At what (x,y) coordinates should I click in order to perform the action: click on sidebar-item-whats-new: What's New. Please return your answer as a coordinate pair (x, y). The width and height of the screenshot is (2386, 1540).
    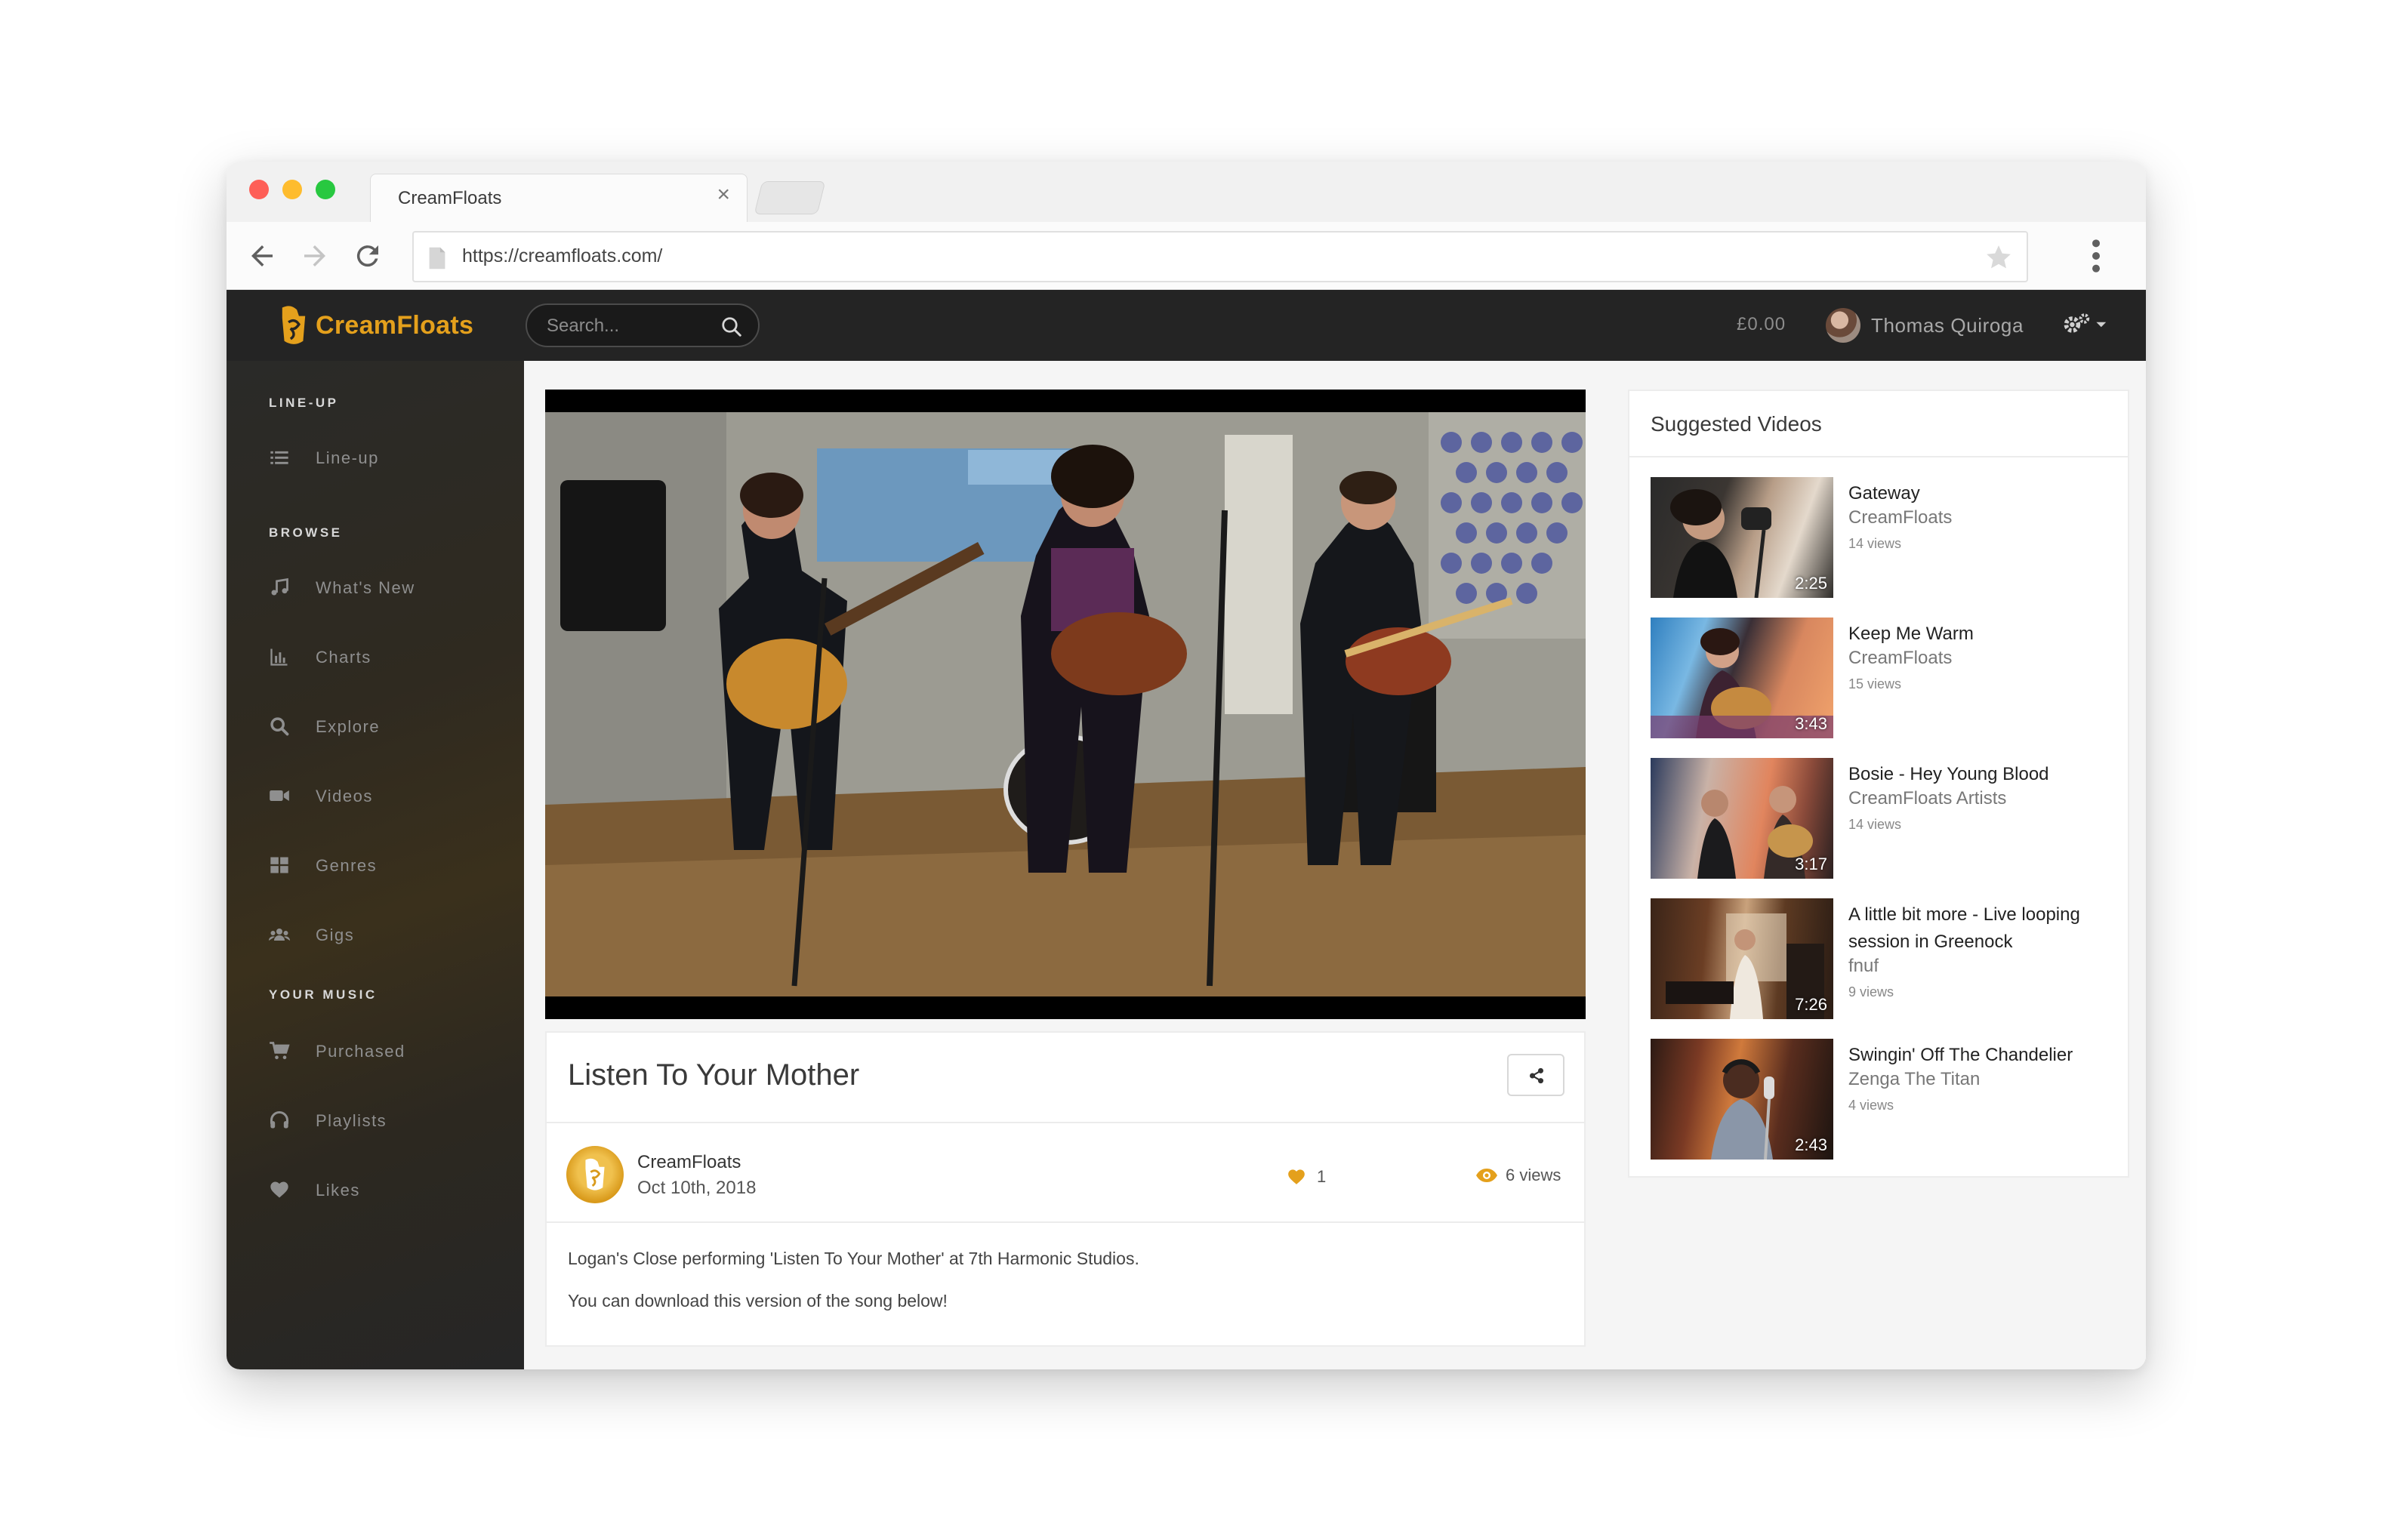
    Looking at the image, I should click on (382, 587).